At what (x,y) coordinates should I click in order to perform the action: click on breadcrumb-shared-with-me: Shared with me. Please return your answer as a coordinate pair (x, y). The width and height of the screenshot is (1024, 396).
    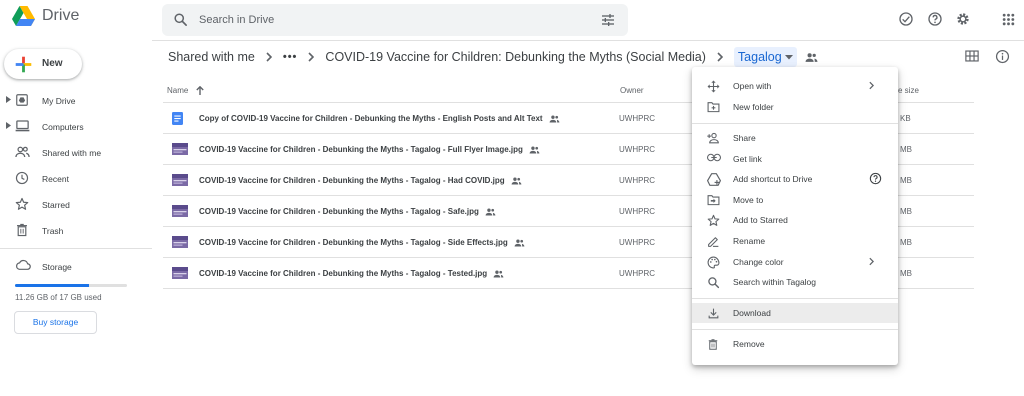
    Looking at the image, I should click on (211, 57).